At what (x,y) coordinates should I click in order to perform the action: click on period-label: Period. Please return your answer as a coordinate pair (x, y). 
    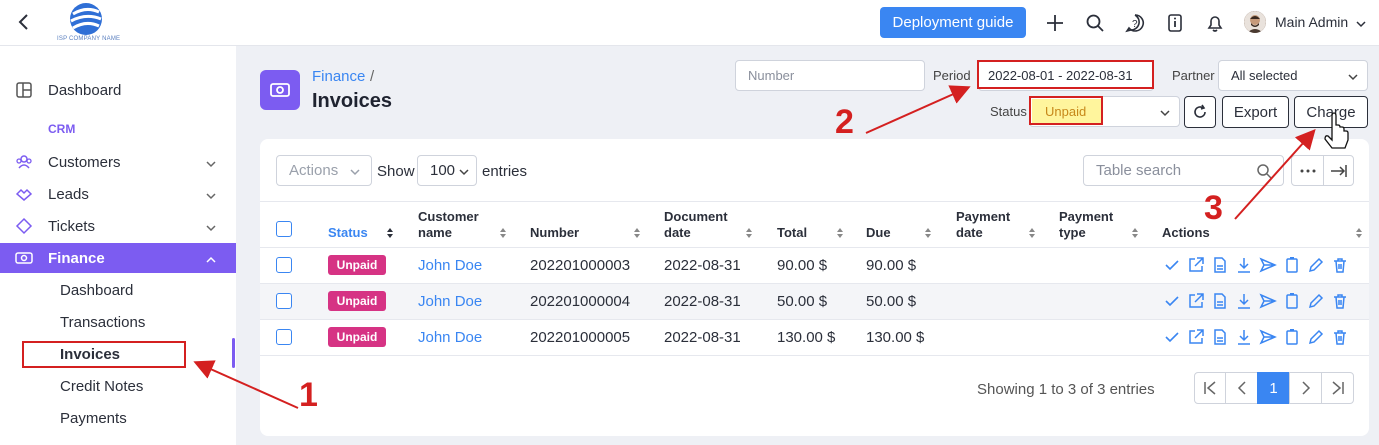
    Looking at the image, I should click on (952, 75).